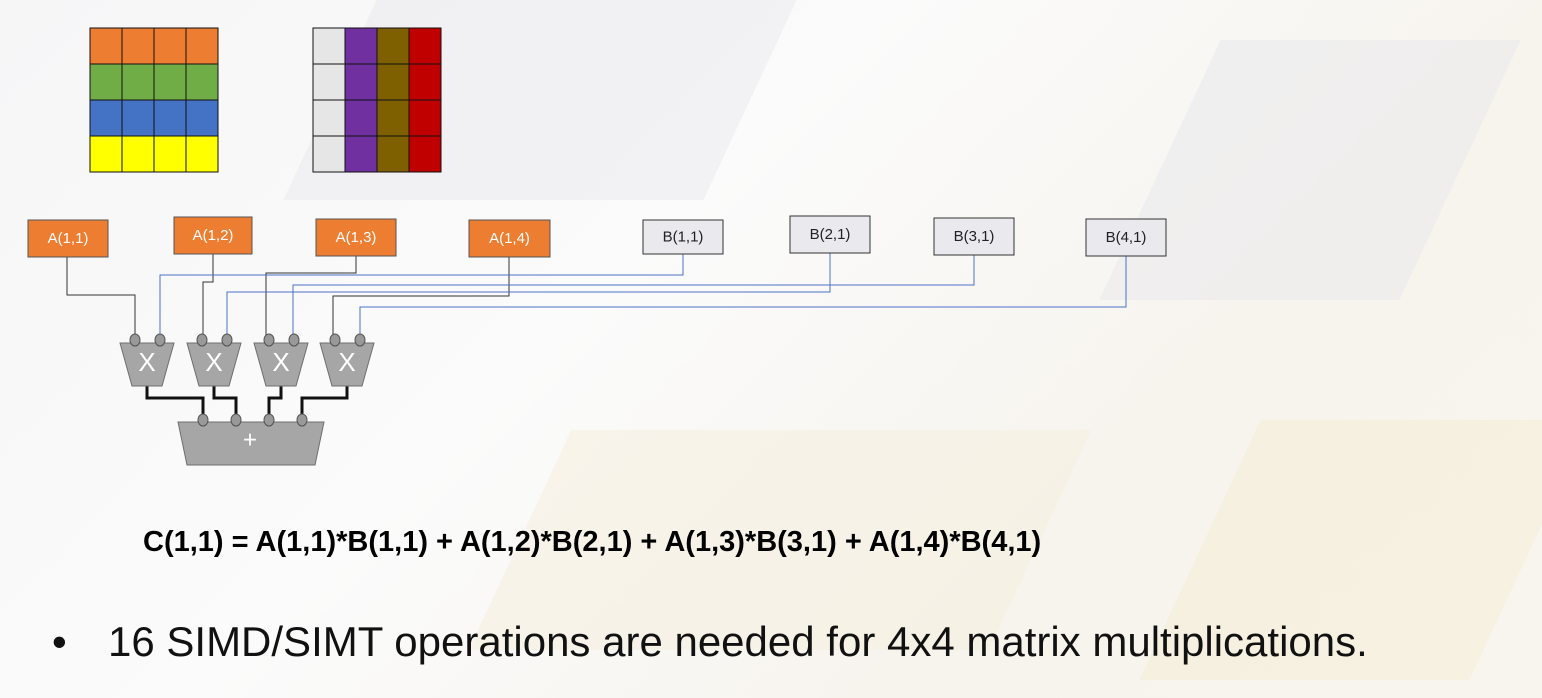  I want to click on a-input-boxes: A(1,1) A(1,2) A(1,3) A(1,4), so click(289, 237).